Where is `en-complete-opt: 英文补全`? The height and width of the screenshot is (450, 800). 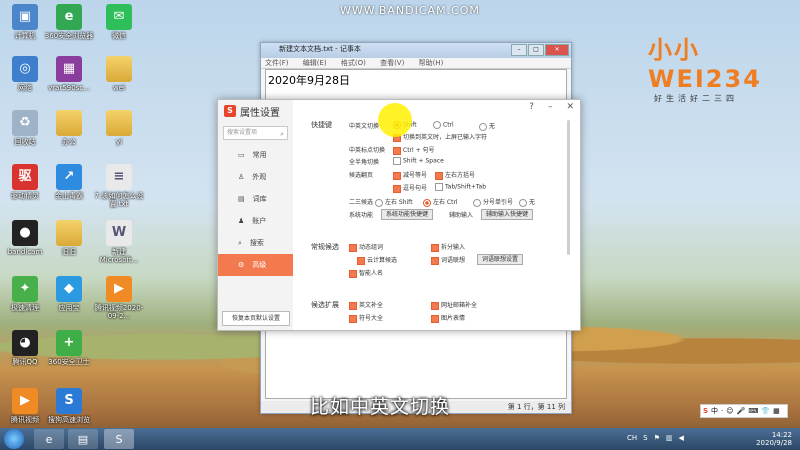 en-complete-opt: 英文补全 is located at coordinates (366, 305).